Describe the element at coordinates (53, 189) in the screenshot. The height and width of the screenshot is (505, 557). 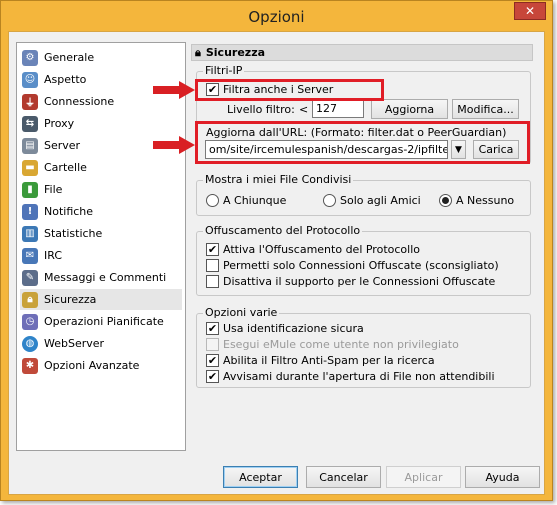
I see `sidebar-item-label: File` at that location.